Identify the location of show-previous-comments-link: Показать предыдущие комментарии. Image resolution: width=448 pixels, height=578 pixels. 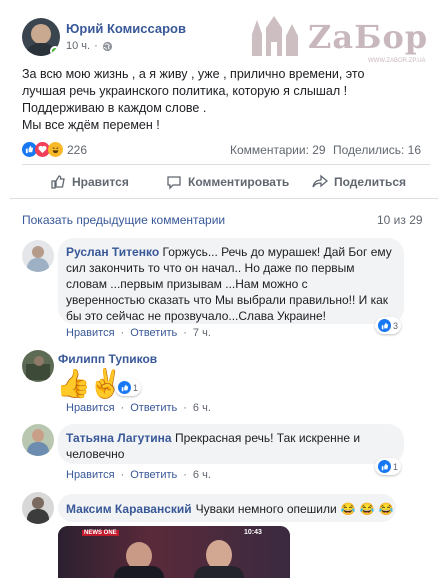
(123, 220).